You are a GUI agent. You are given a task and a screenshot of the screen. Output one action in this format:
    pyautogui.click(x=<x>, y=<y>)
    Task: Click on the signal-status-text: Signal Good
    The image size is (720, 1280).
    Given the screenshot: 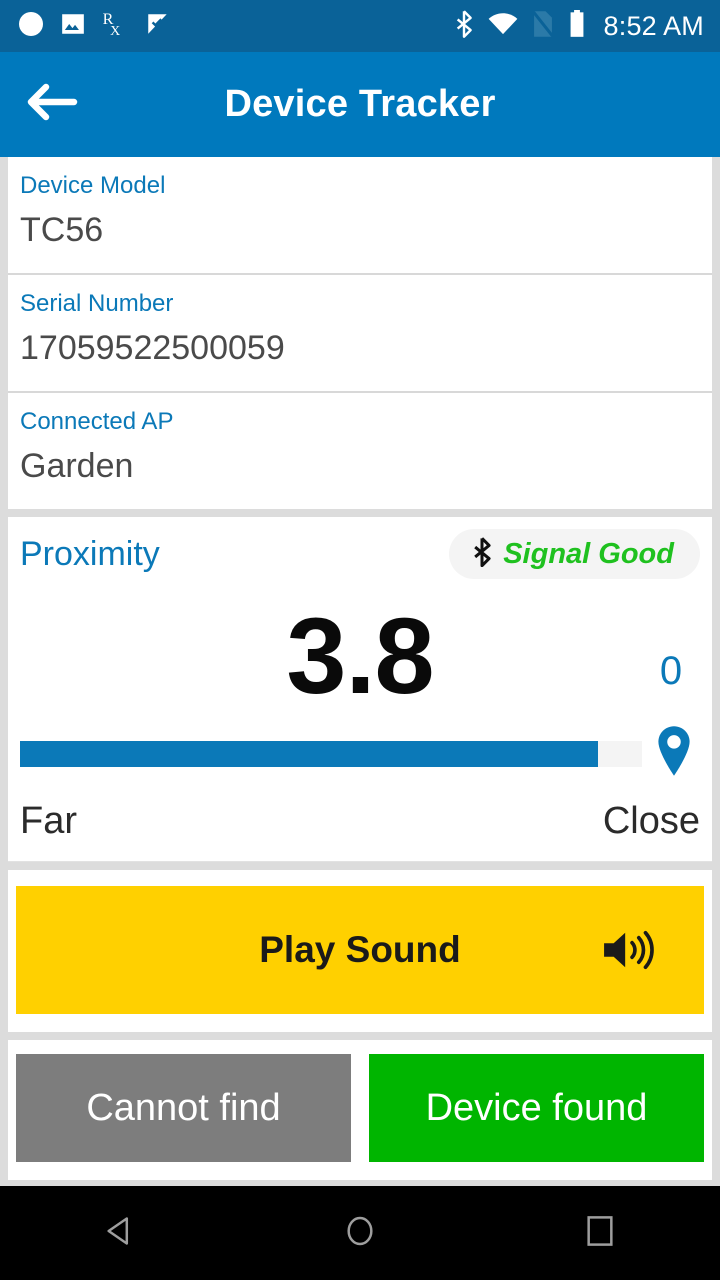 What is the action you would take?
    pyautogui.click(x=588, y=553)
    